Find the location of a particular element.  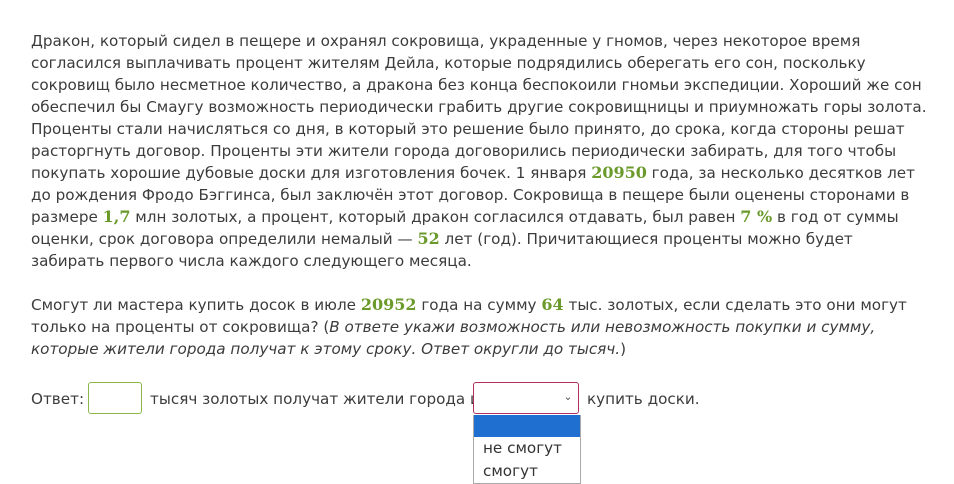

term-years-value: 52 is located at coordinates (428, 238).